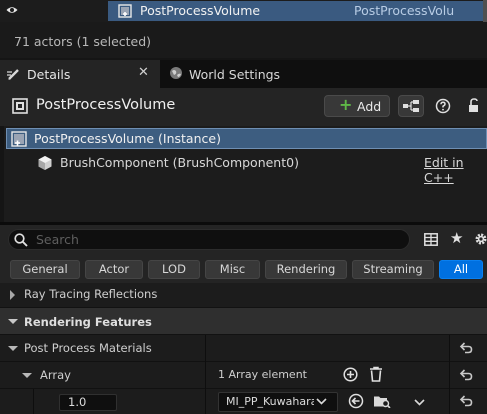  Describe the element at coordinates (48, 74) in the screenshot. I see `tab-details-label: Details` at that location.